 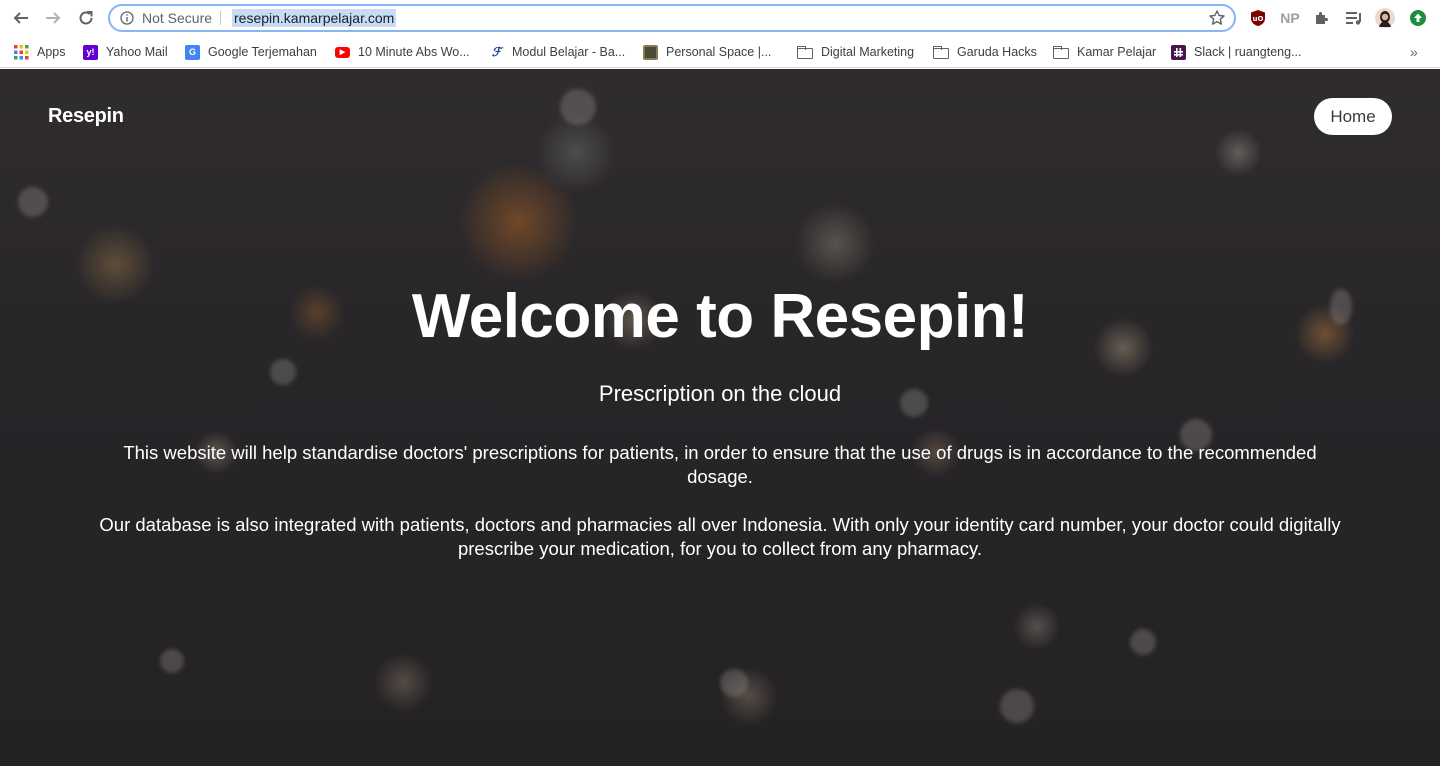 What do you see at coordinates (650, 52) in the screenshot?
I see `personal-space-icon` at bounding box center [650, 52].